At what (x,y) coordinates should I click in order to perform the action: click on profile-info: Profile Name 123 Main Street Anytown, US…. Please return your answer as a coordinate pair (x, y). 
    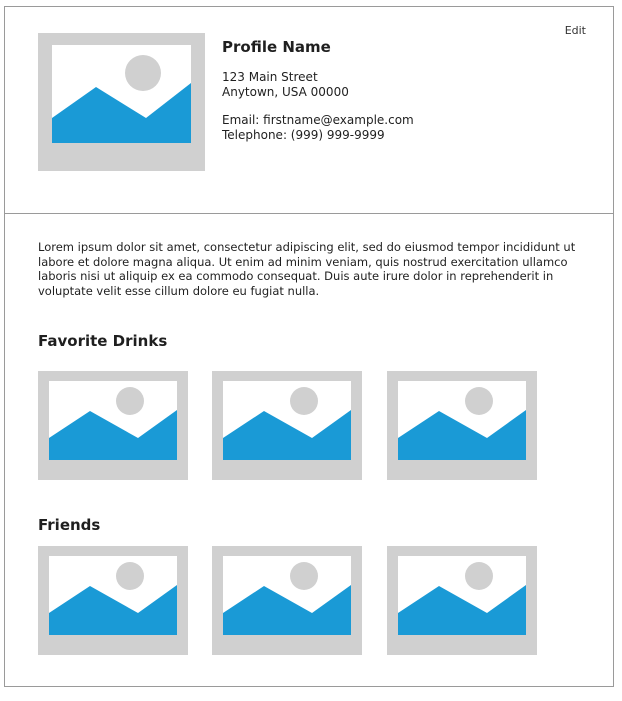
    Looking at the image, I should click on (382, 90).